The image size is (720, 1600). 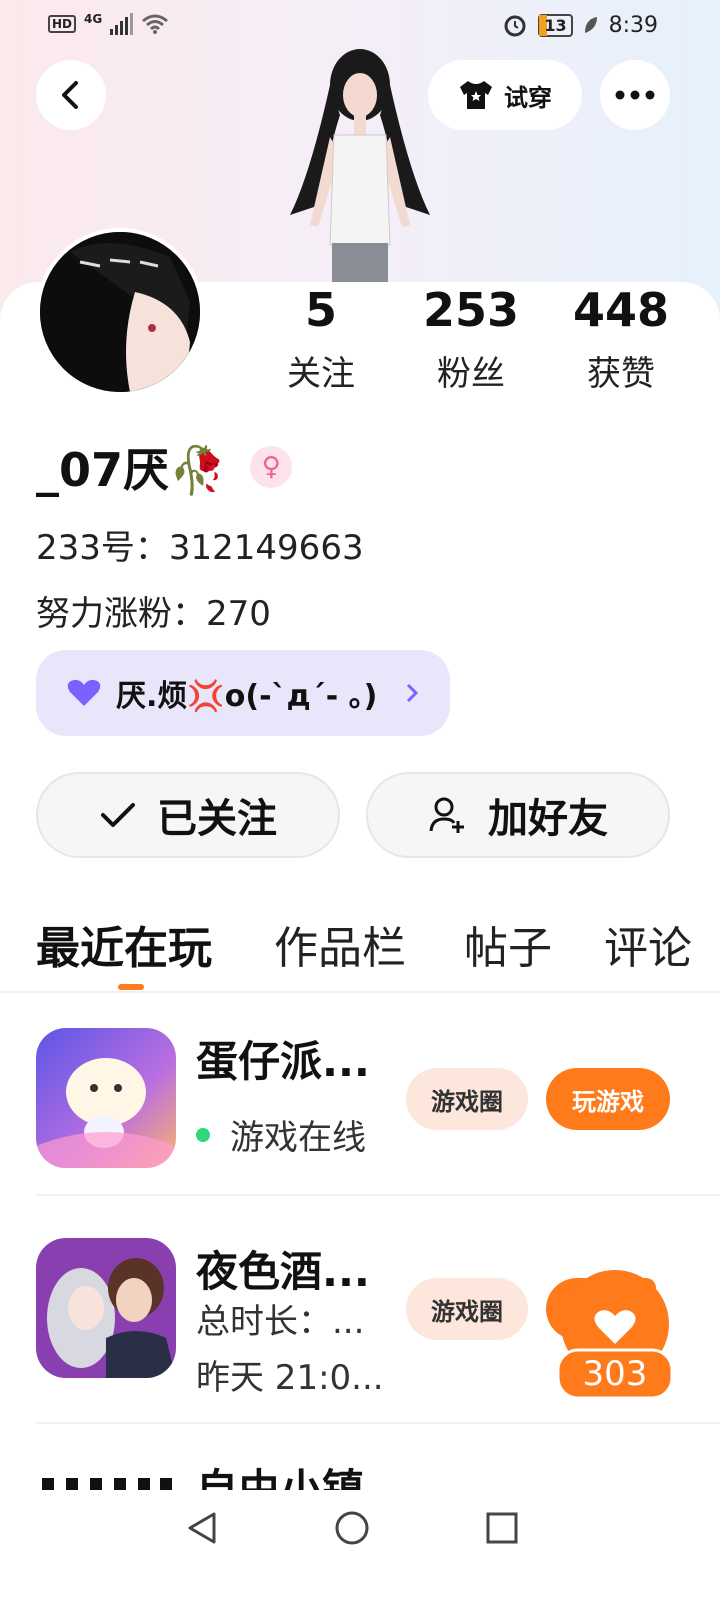 I want to click on more-button, so click(x=635, y=95).